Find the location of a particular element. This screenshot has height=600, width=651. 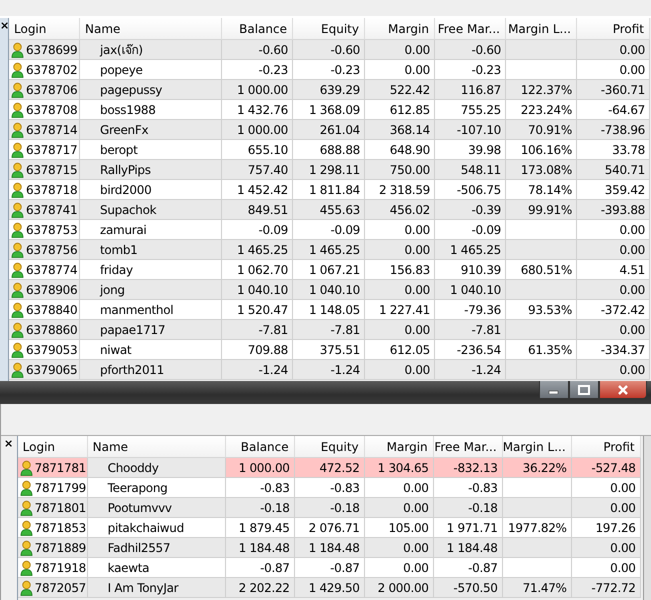

table-cell: 1 811.84 is located at coordinates (329, 190).